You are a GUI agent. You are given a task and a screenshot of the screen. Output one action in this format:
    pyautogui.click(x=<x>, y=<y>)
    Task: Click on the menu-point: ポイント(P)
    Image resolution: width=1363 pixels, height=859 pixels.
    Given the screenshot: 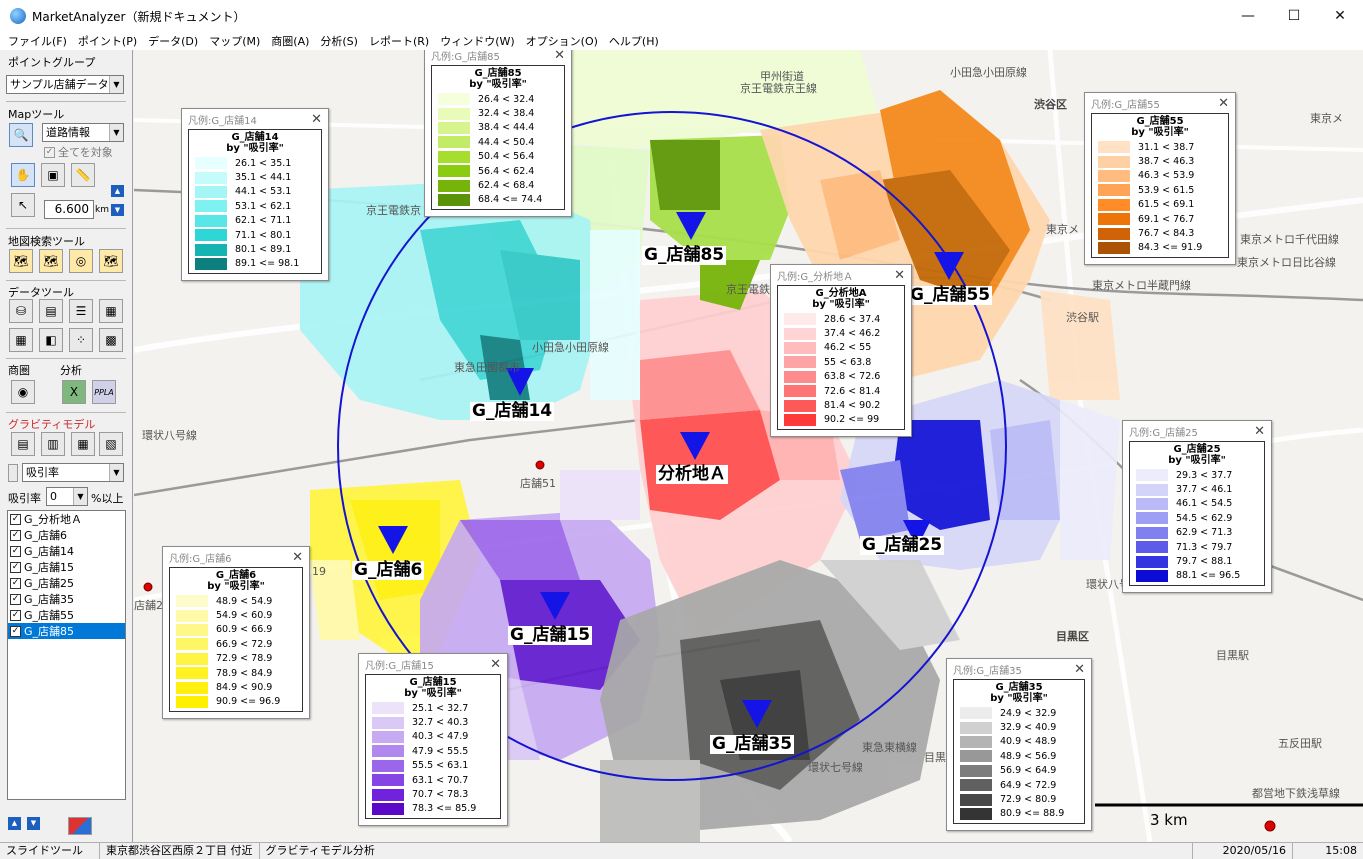 What is the action you would take?
    pyautogui.click(x=107, y=41)
    